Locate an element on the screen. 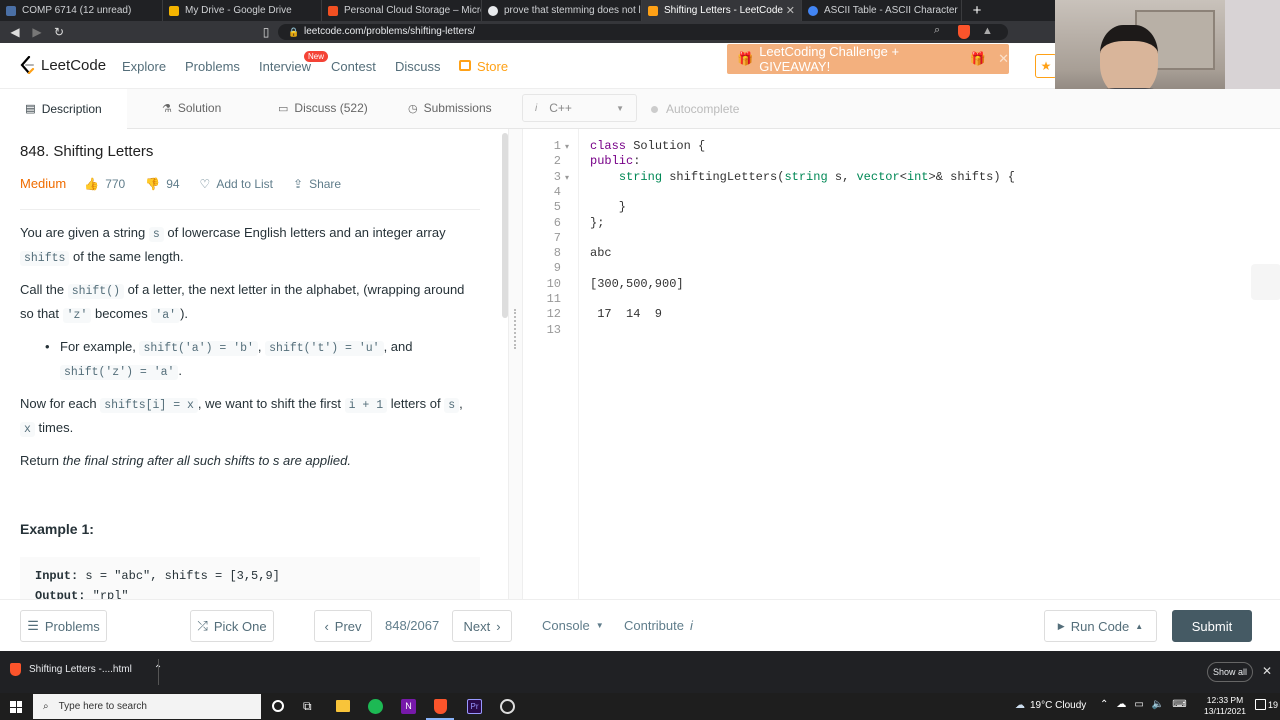 The image size is (1280, 720). code-a: 'a' is located at coordinates (166, 315).